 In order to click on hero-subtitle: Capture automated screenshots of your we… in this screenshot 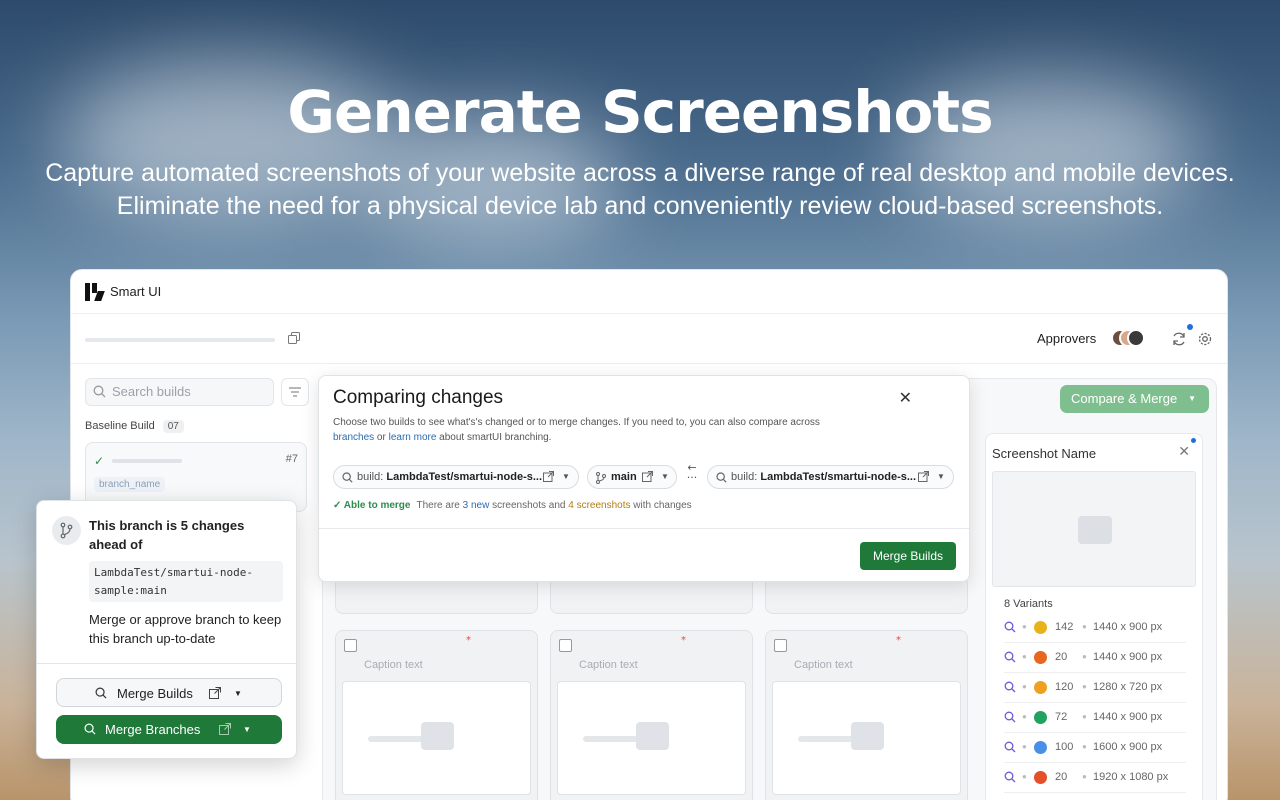, I will do `click(640, 190)`.